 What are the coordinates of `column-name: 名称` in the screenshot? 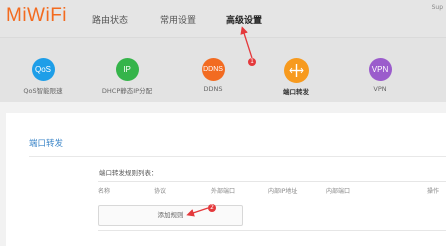 It's located at (104, 191).